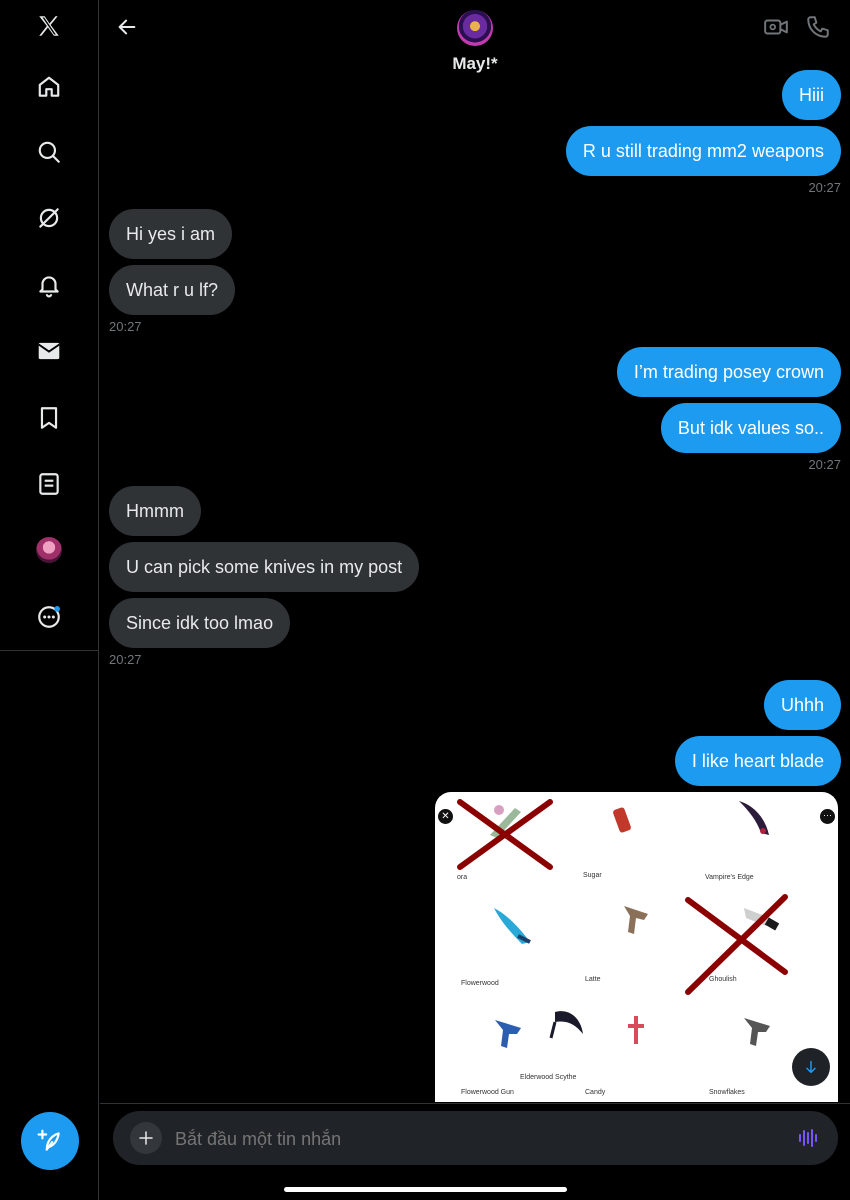  I want to click on item-label: Flowerwood Gun, so click(487, 1092).